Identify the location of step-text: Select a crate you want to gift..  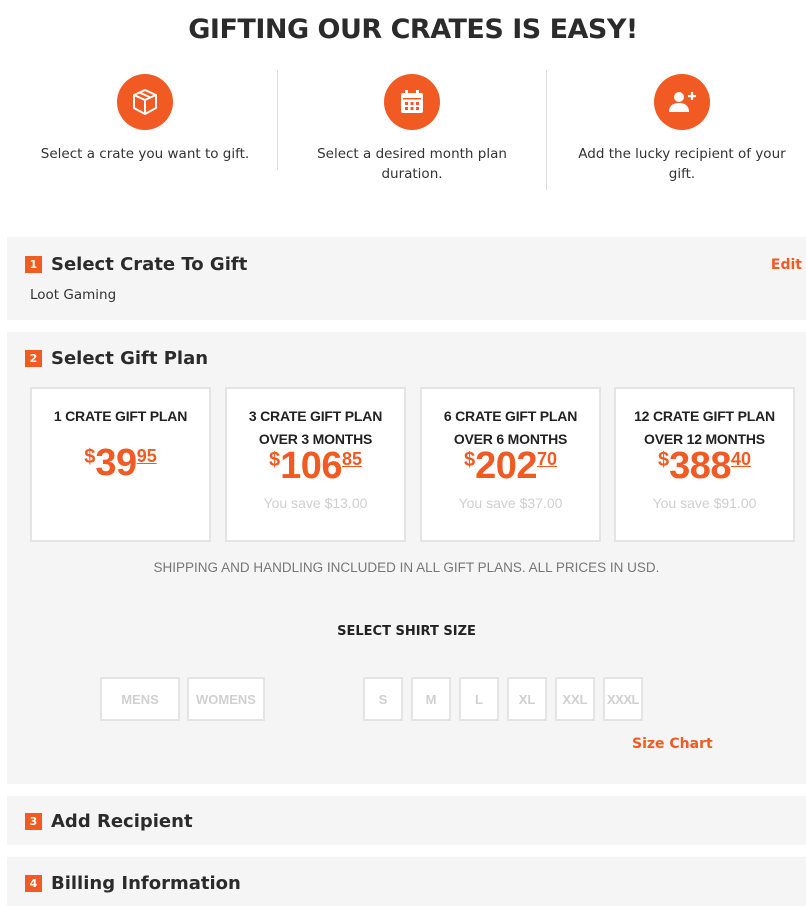
(145, 154).